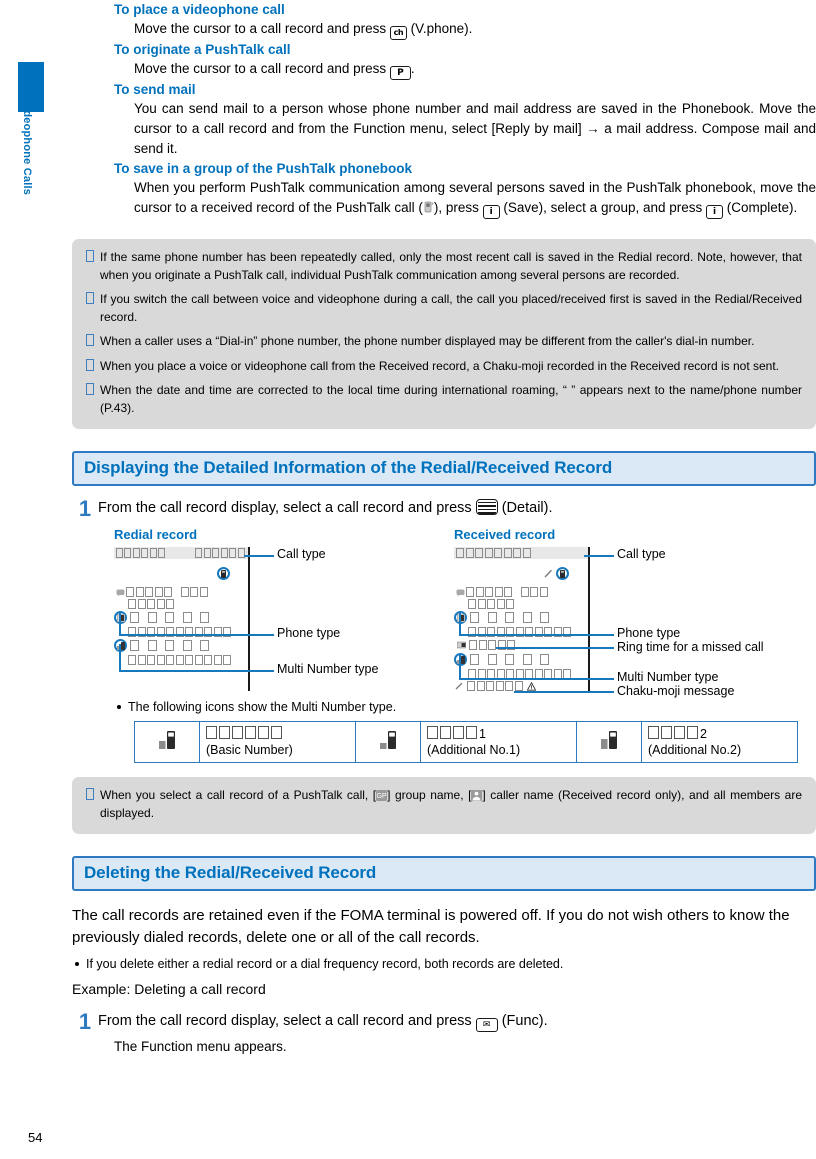 The image size is (816, 1159). What do you see at coordinates (719, 742) in the screenshot?
I see `multinumber-add2-label: 2 (Additional No.2)` at bounding box center [719, 742].